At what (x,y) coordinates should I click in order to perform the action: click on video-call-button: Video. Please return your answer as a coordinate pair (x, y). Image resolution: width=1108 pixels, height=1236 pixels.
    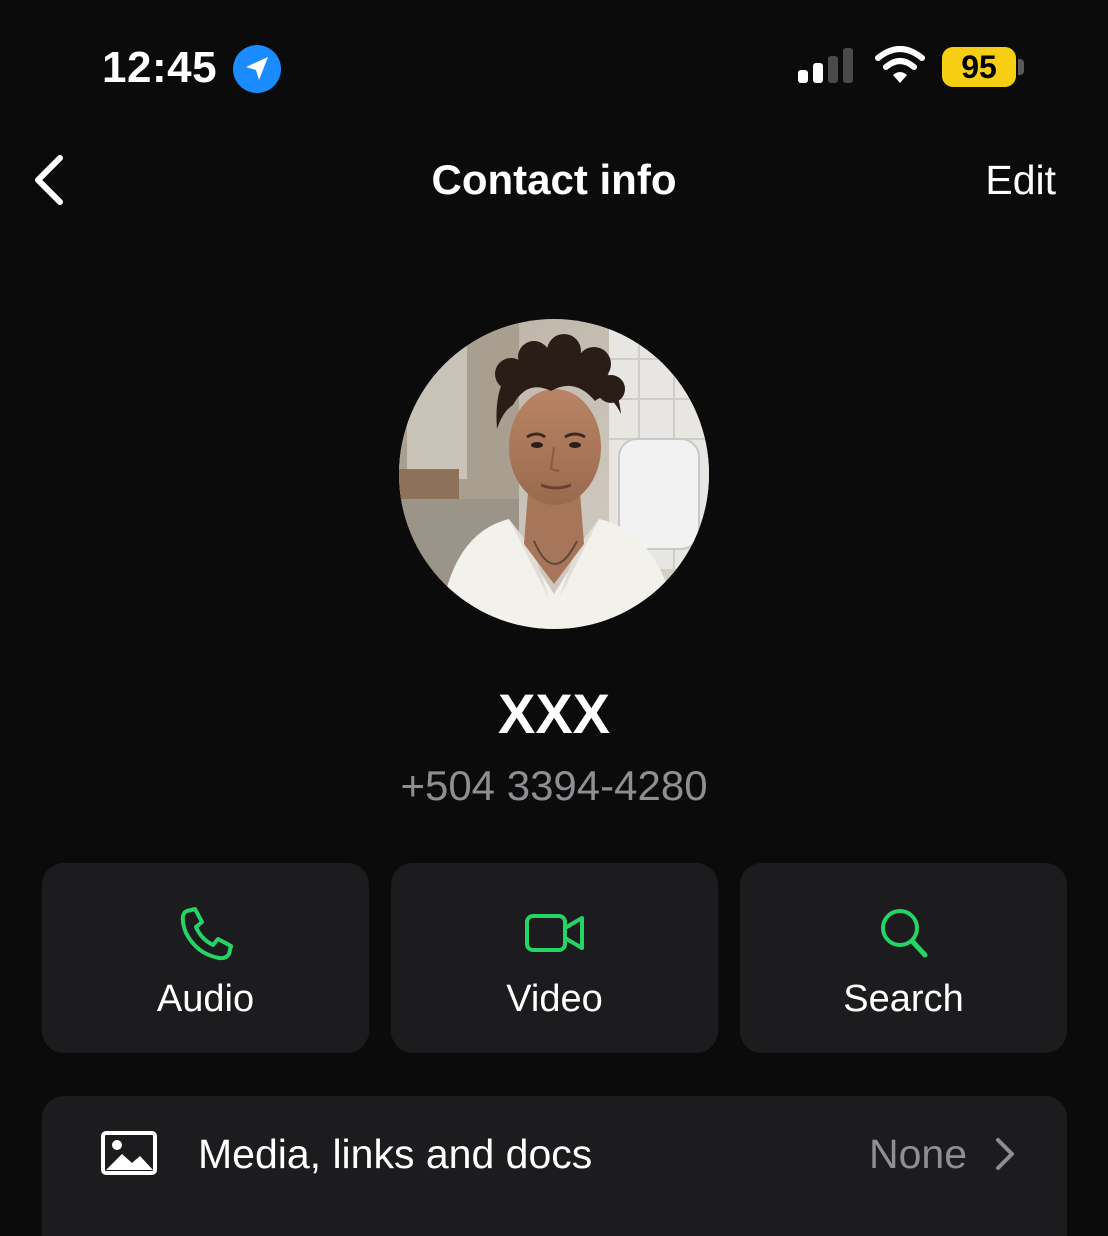
    Looking at the image, I should click on (554, 958).